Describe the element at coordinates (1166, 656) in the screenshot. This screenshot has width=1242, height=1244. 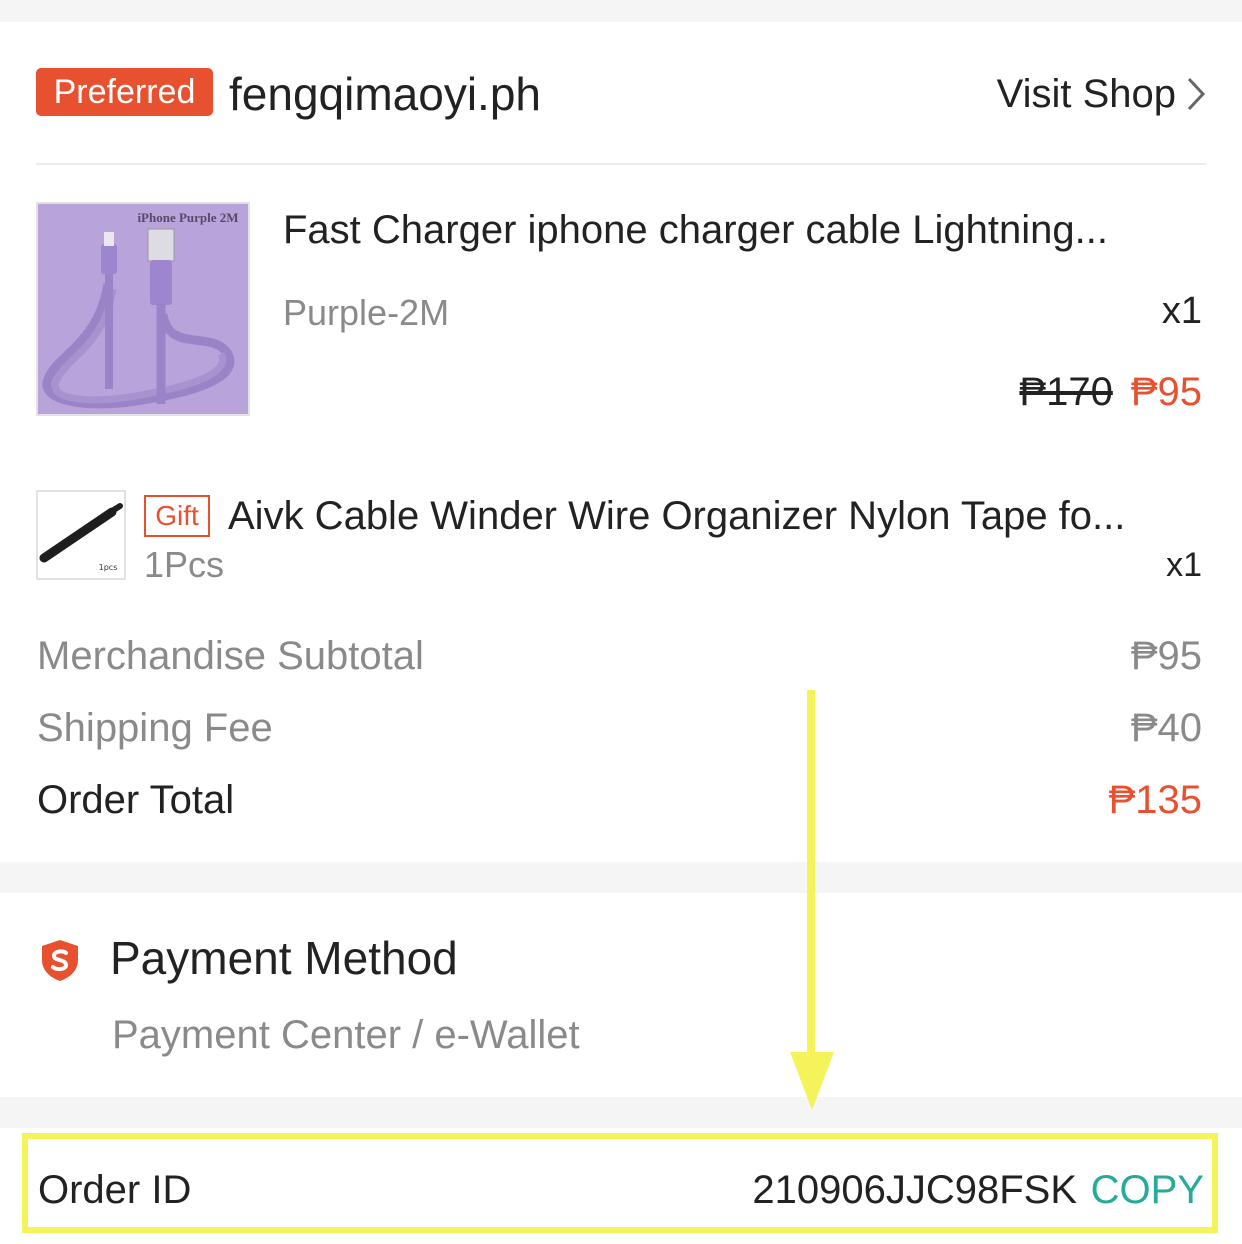
I see `subtotal-value: ₱95` at that location.